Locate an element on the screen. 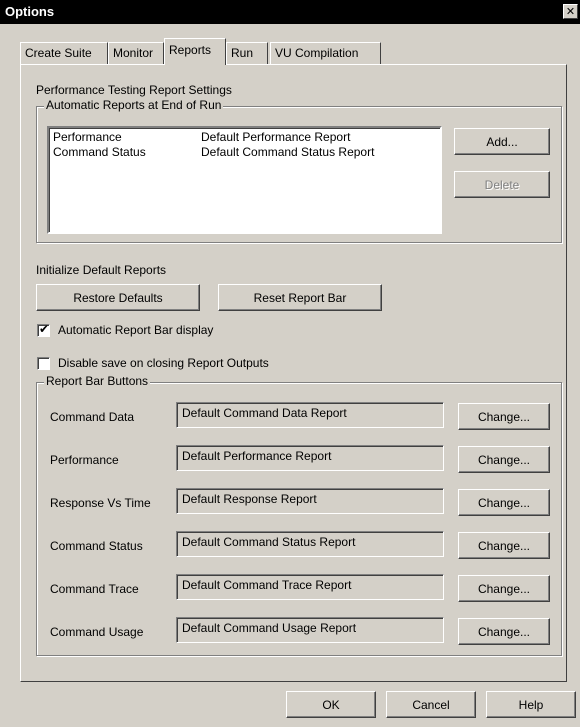  title-bar: Options ✕ is located at coordinates (290, 12).